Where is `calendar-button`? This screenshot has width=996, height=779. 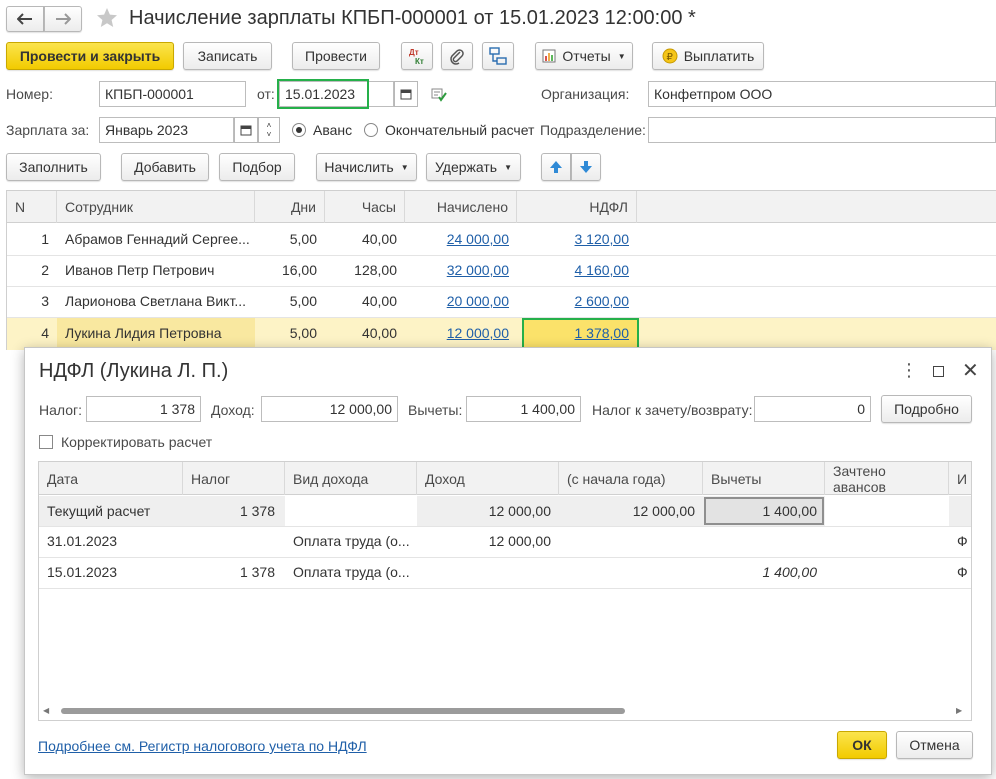 calendar-button is located at coordinates (406, 94).